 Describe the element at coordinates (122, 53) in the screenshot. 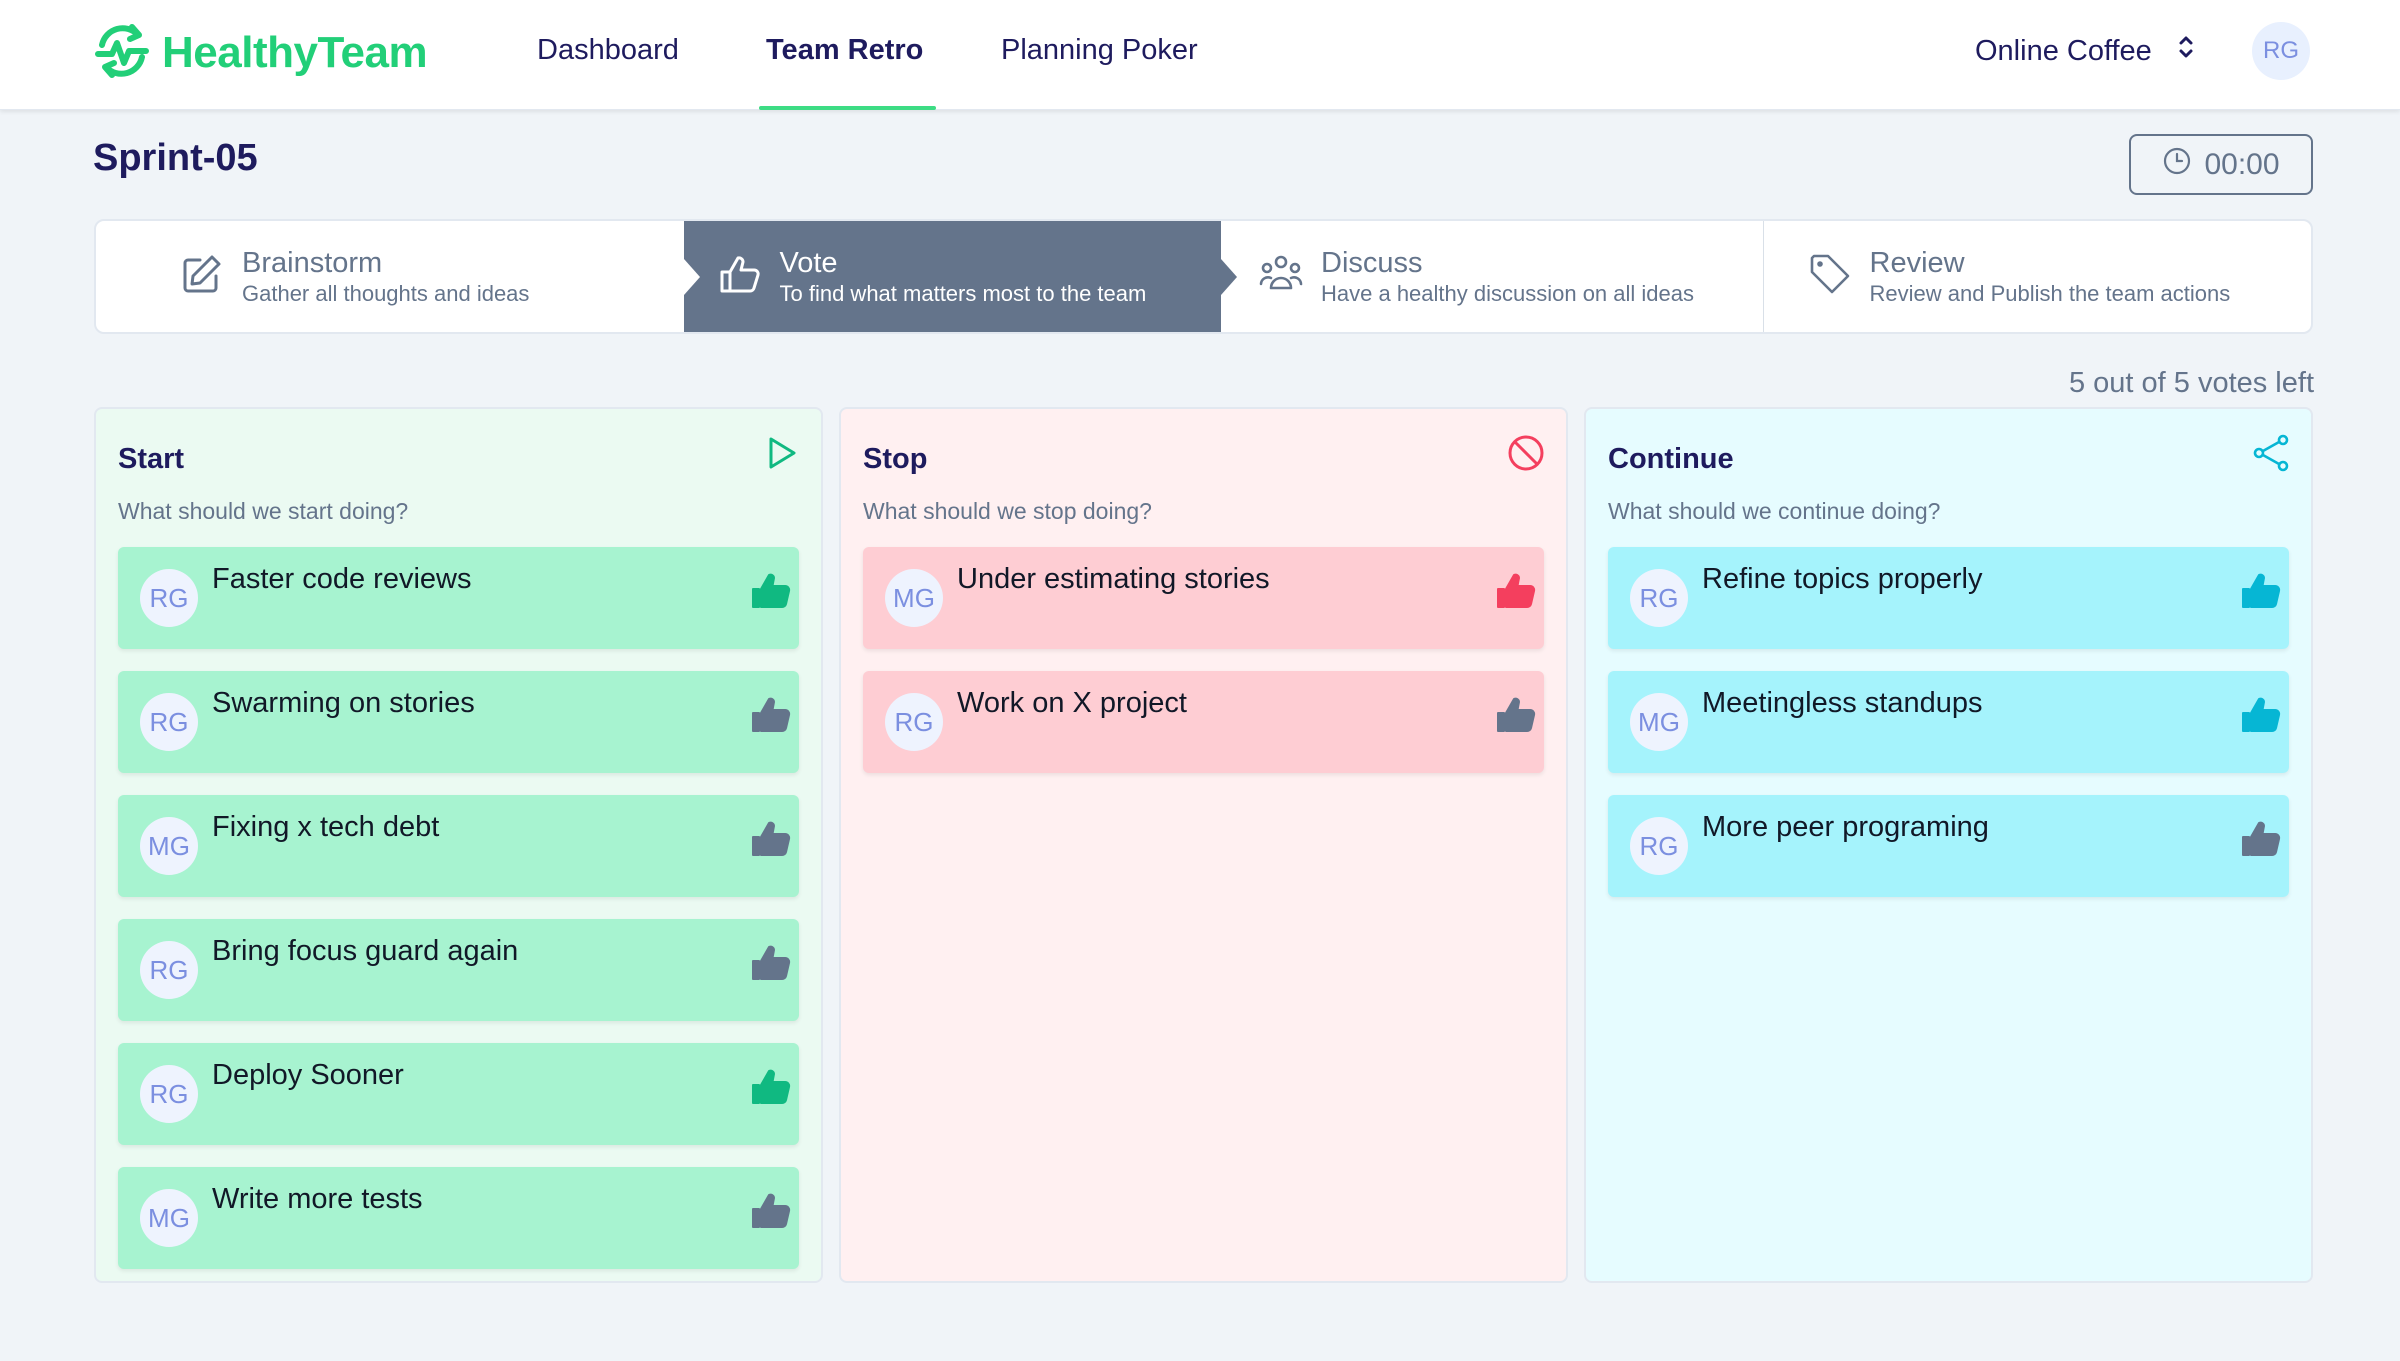

I see `heartbeat-refresh-icon` at that location.